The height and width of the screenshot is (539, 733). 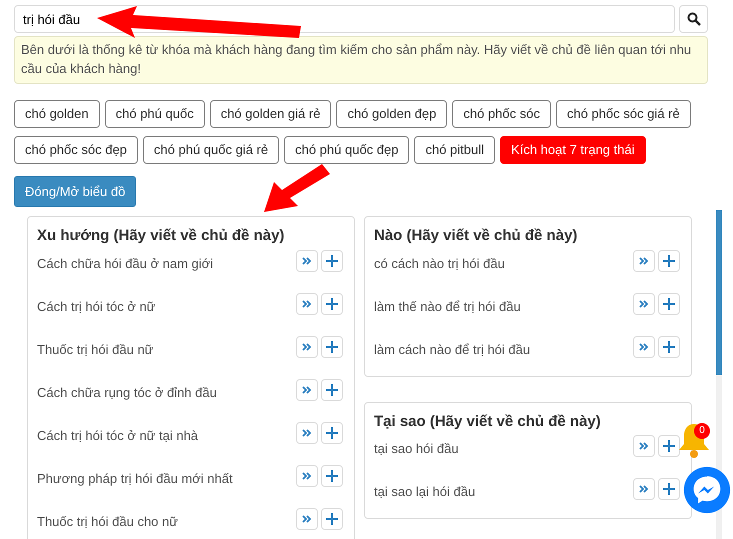 What do you see at coordinates (707, 490) in the screenshot?
I see `messenger-chat-icon` at bounding box center [707, 490].